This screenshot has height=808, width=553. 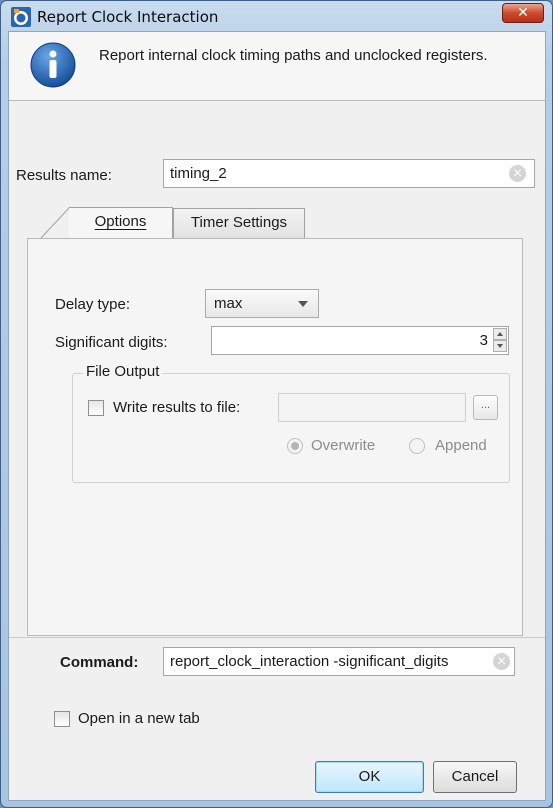 I want to click on close-icon: ✕, so click(x=523, y=13).